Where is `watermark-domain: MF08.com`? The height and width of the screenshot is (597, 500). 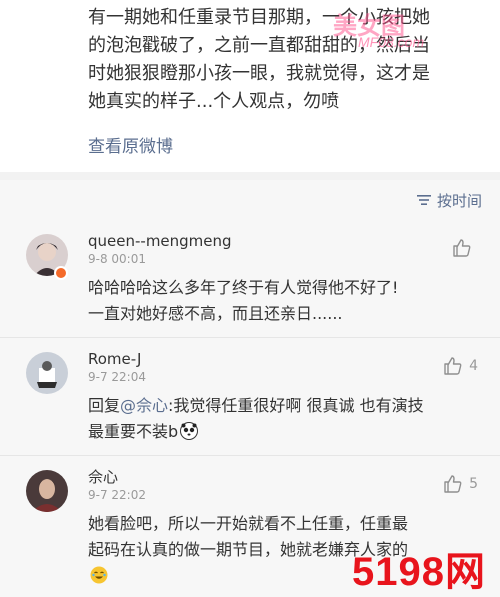 watermark-domain: MF08.com is located at coordinates (391, 42).